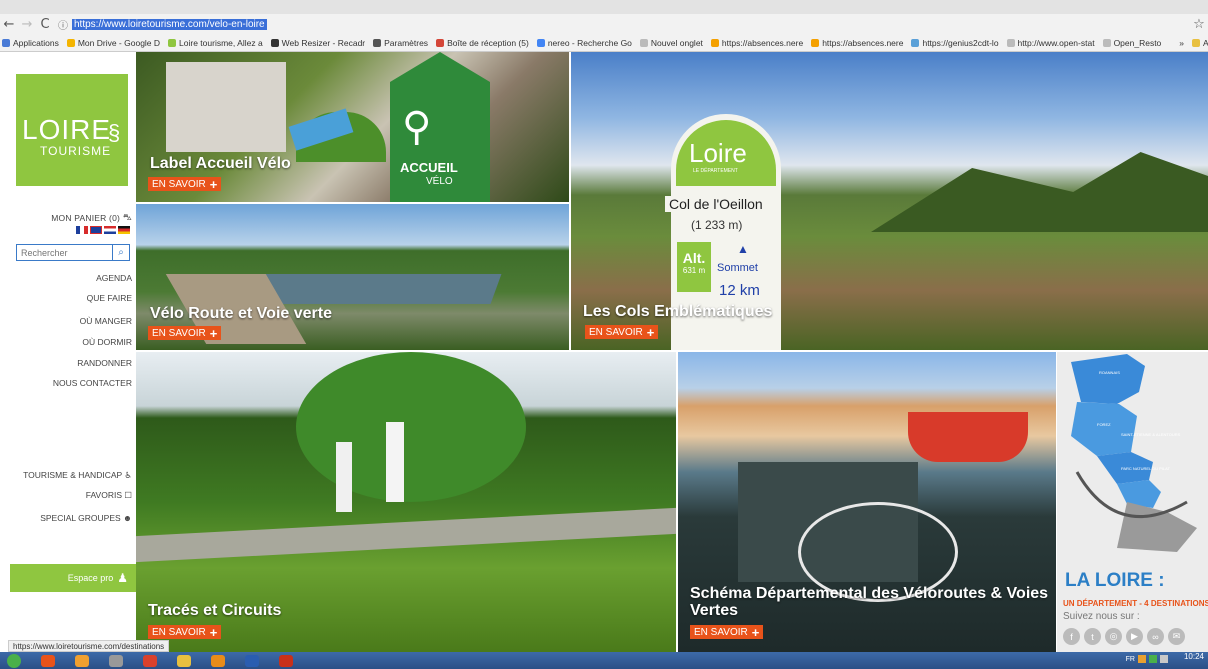  I want to click on network-icon, so click(1142, 659).